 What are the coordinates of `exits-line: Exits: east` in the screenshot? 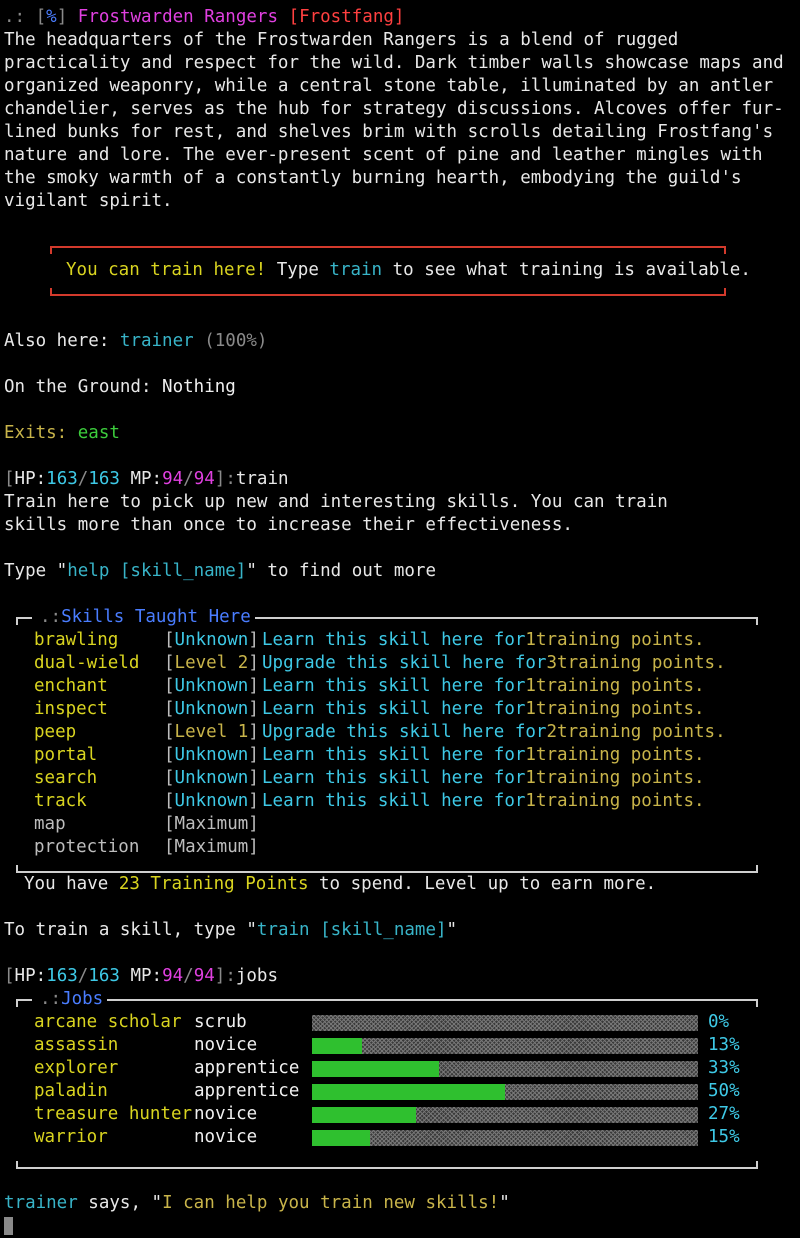 It's located at (400, 433).